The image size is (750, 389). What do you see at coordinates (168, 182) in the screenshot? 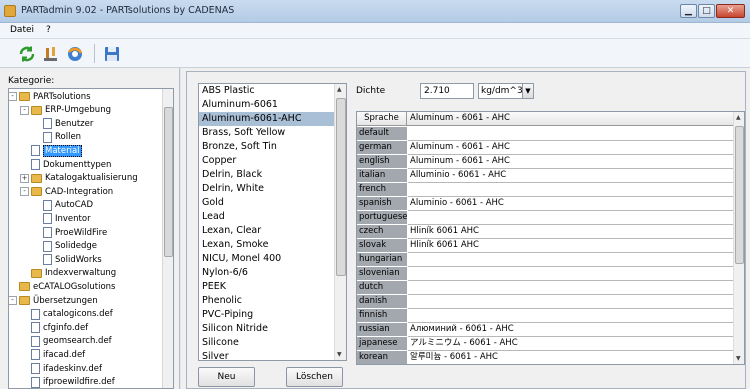
I see `tree-scrollbar-thumb` at bounding box center [168, 182].